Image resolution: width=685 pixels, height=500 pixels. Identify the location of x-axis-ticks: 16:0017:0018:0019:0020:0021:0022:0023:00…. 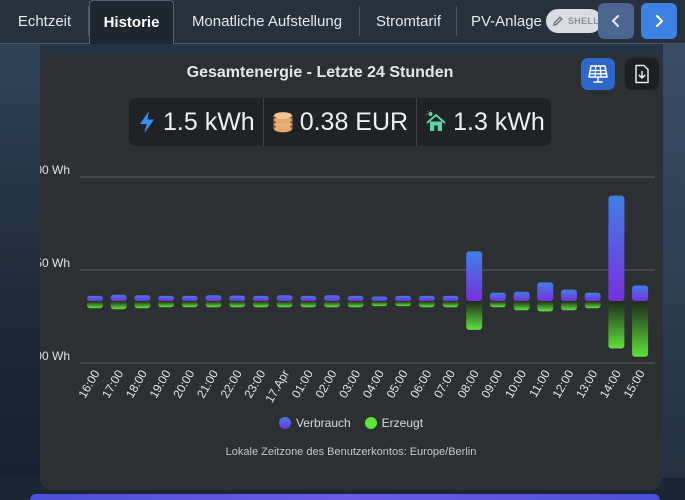
(361, 386).